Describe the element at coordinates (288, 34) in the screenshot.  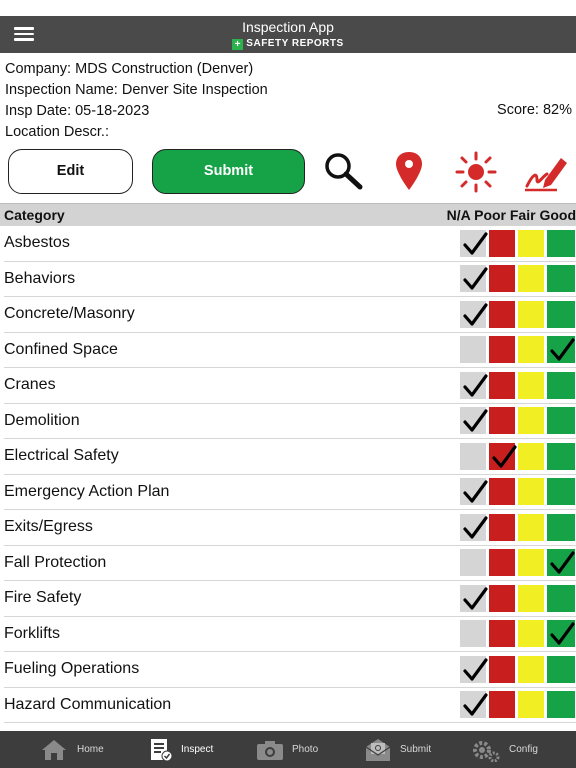
I see `app-header: Inspection App + SAFETY REPORTS` at that location.